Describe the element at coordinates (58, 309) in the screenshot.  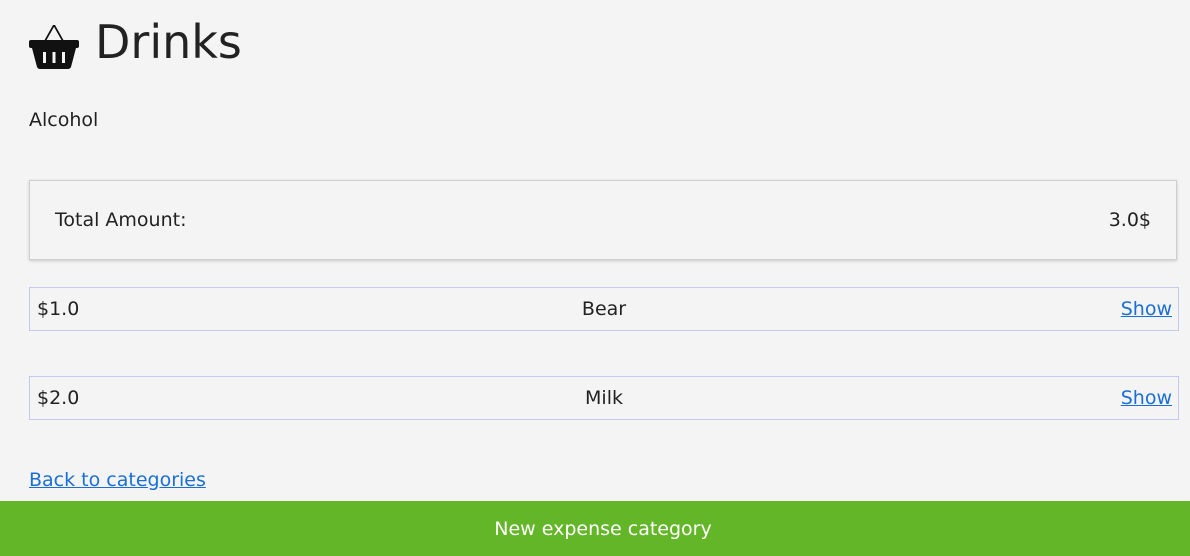
I see `expense-amount: $1.0` at that location.